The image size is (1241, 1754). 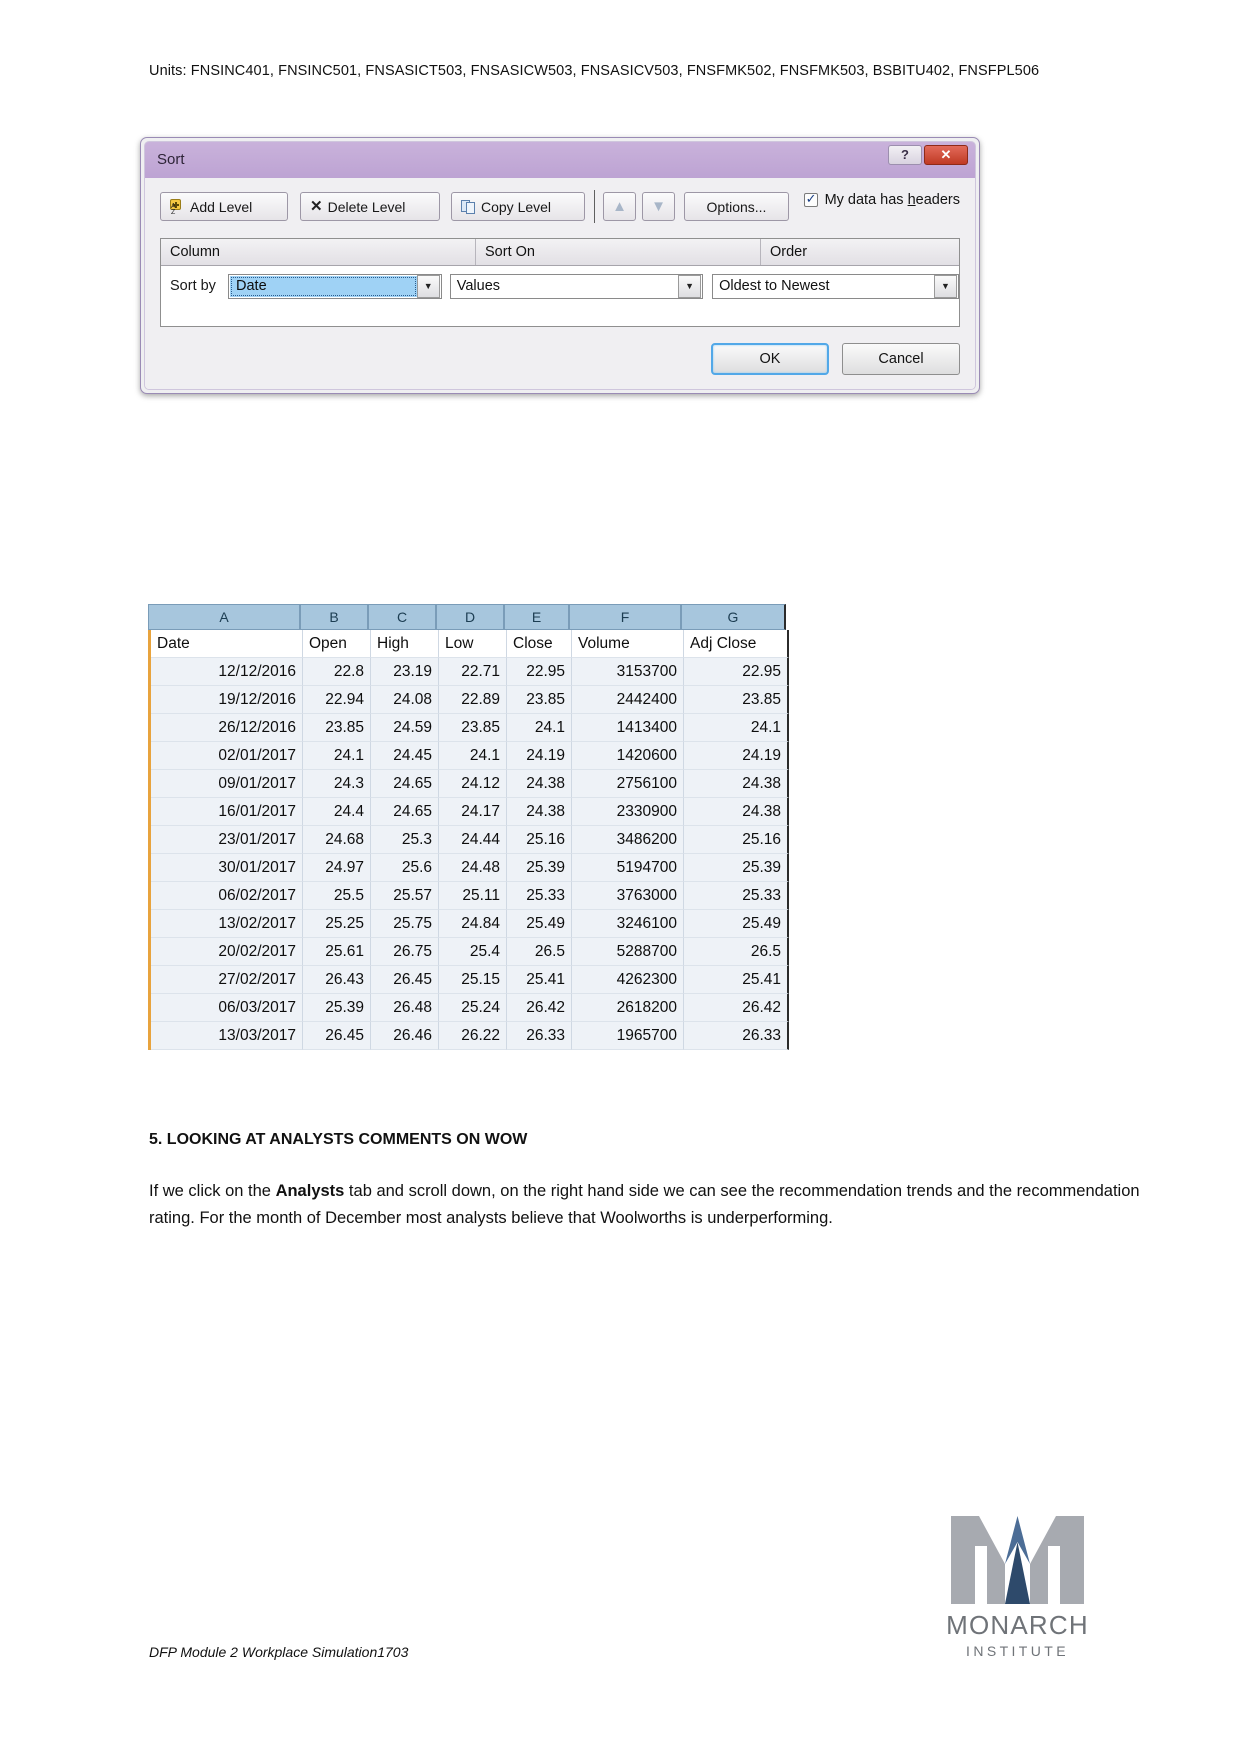 What do you see at coordinates (227, 952) in the screenshot?
I see `table-cell: 20/02/2017` at bounding box center [227, 952].